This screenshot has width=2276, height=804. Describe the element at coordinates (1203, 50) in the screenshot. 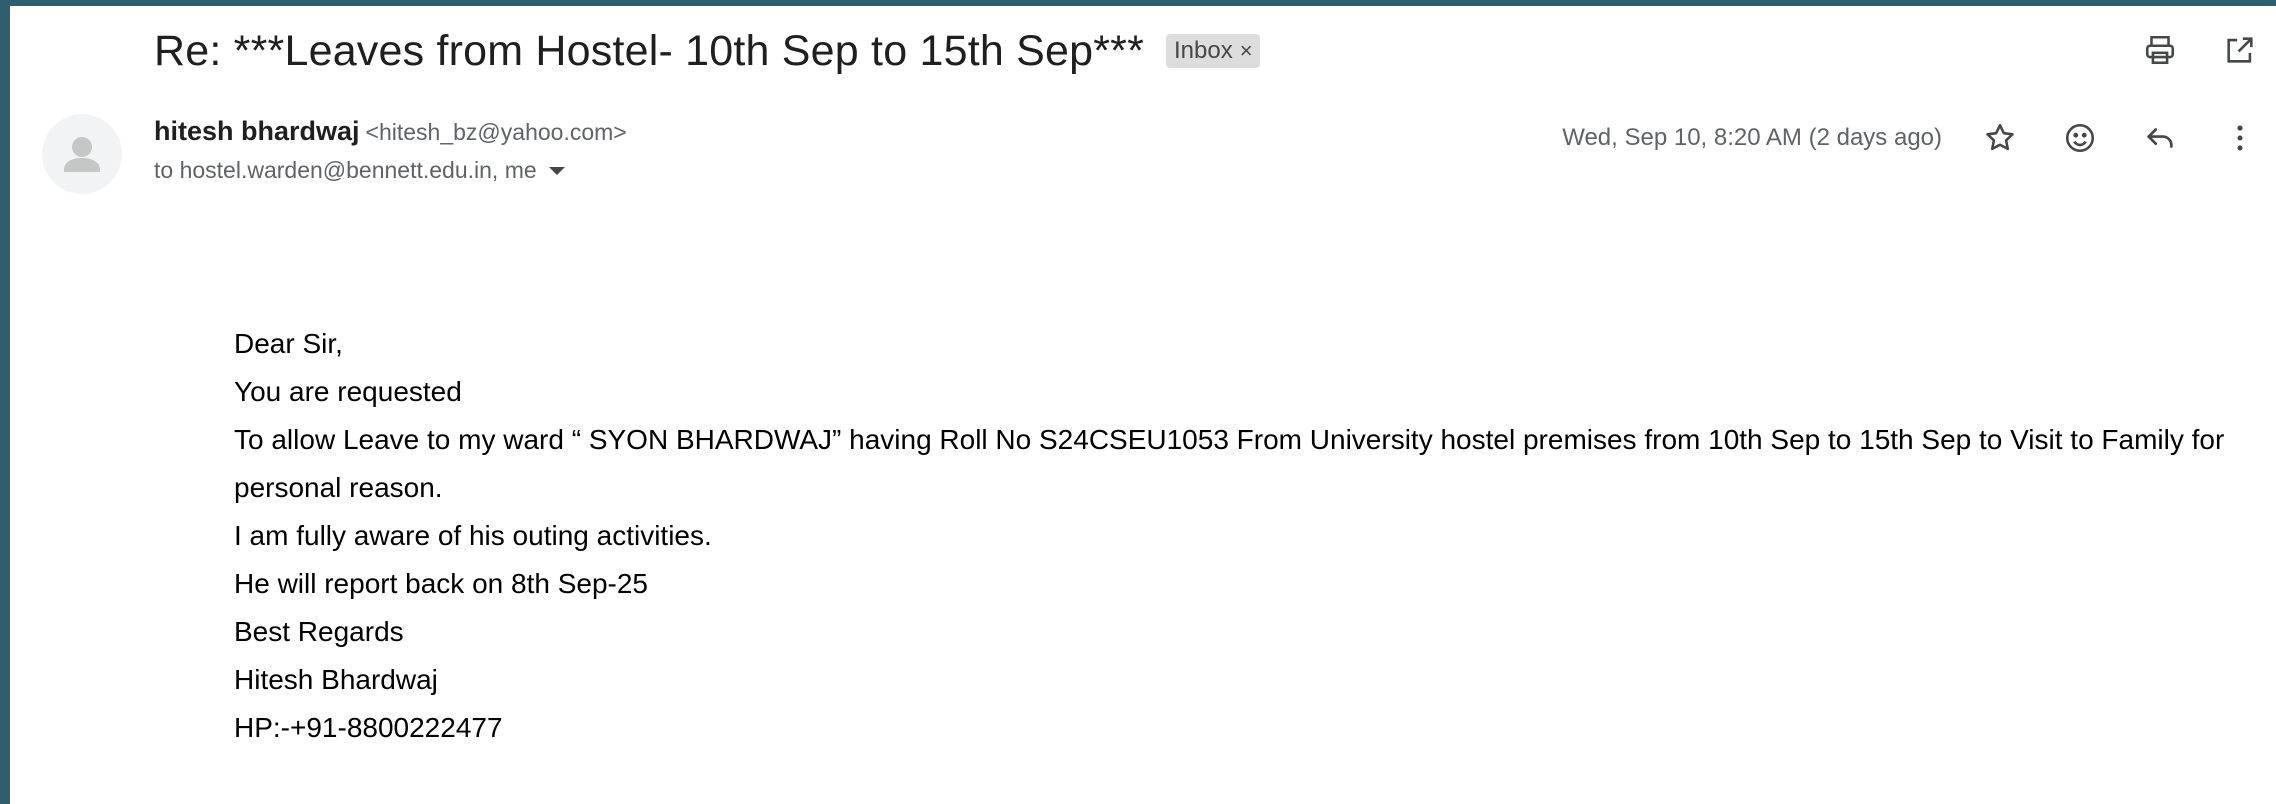

I see `inbox-label-text: Inbox` at that location.